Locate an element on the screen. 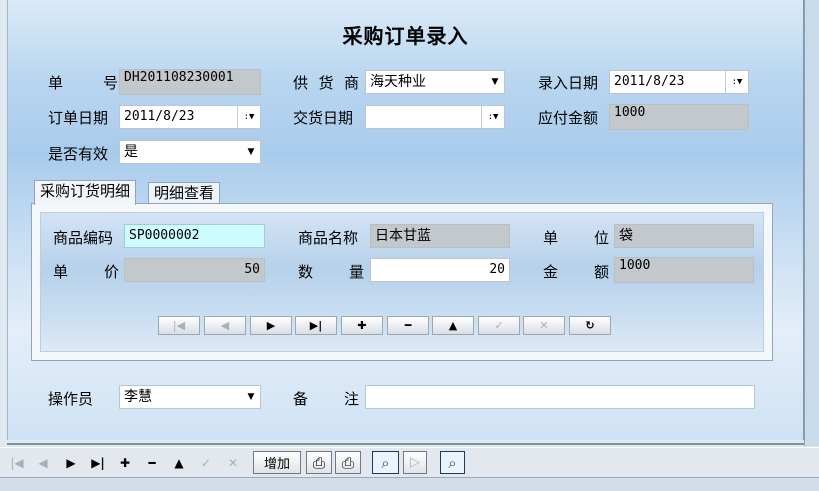 The image size is (819, 491). right-panel-edge is located at coordinates (811, 223).